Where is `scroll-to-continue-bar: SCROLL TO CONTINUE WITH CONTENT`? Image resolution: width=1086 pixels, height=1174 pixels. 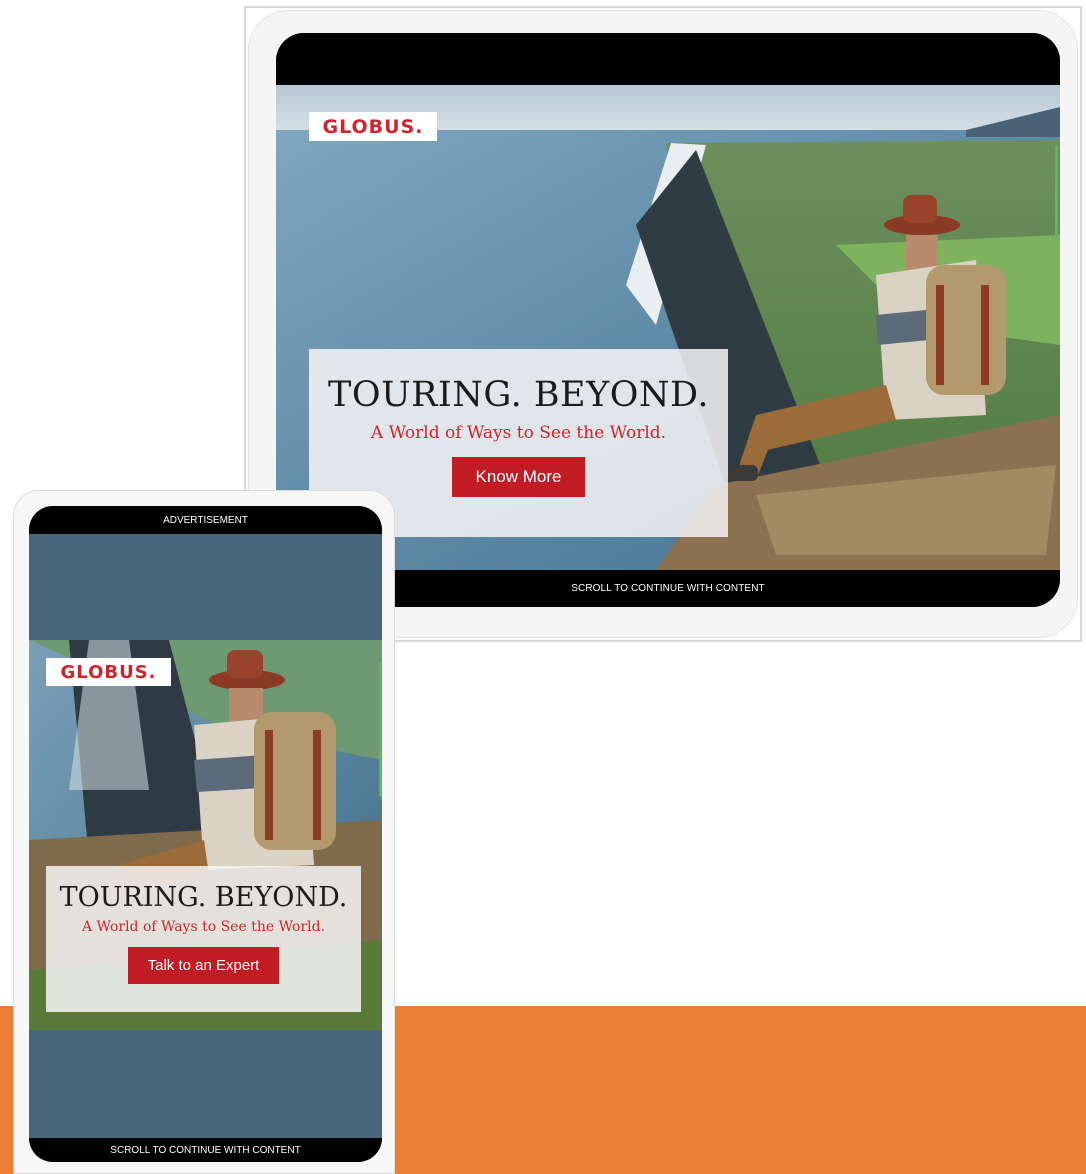 scroll-to-continue-bar: SCROLL TO CONTINUE WITH CONTENT is located at coordinates (205, 1150).